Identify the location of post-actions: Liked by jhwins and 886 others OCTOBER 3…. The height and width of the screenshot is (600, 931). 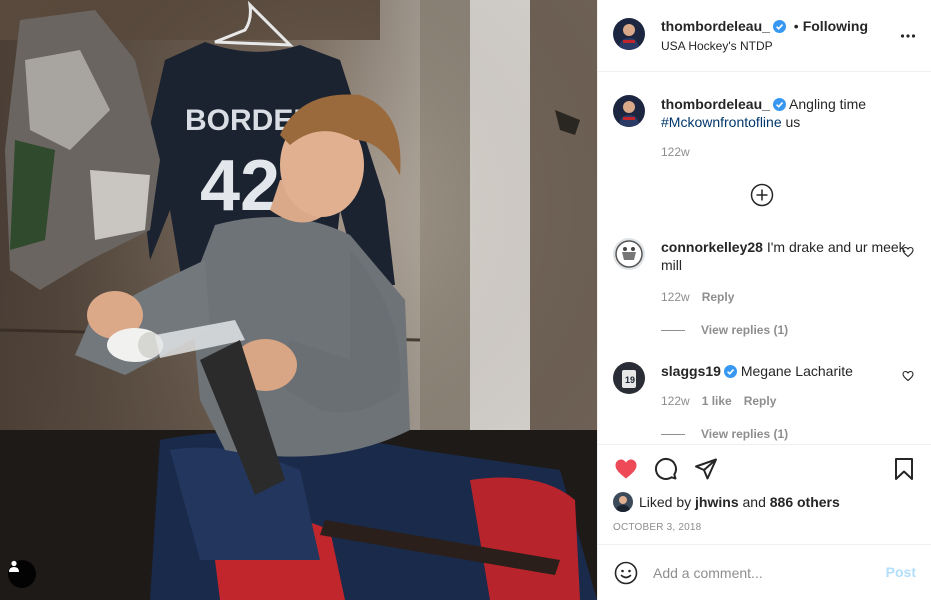
(764, 494).